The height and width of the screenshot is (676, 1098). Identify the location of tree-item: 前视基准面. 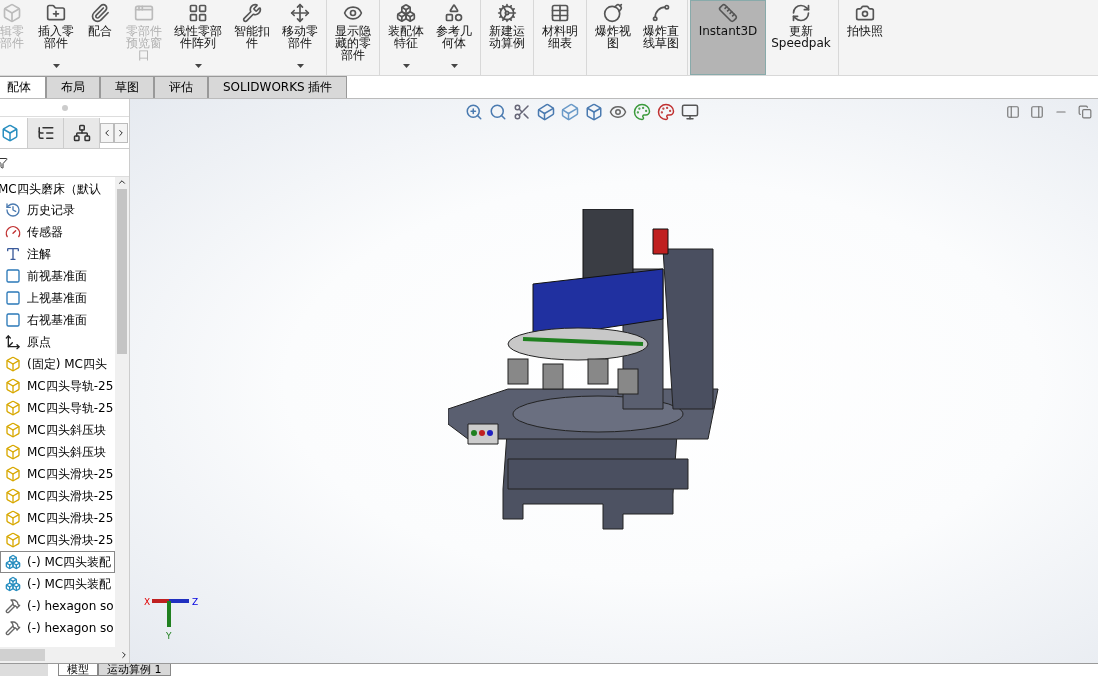
(57, 276).